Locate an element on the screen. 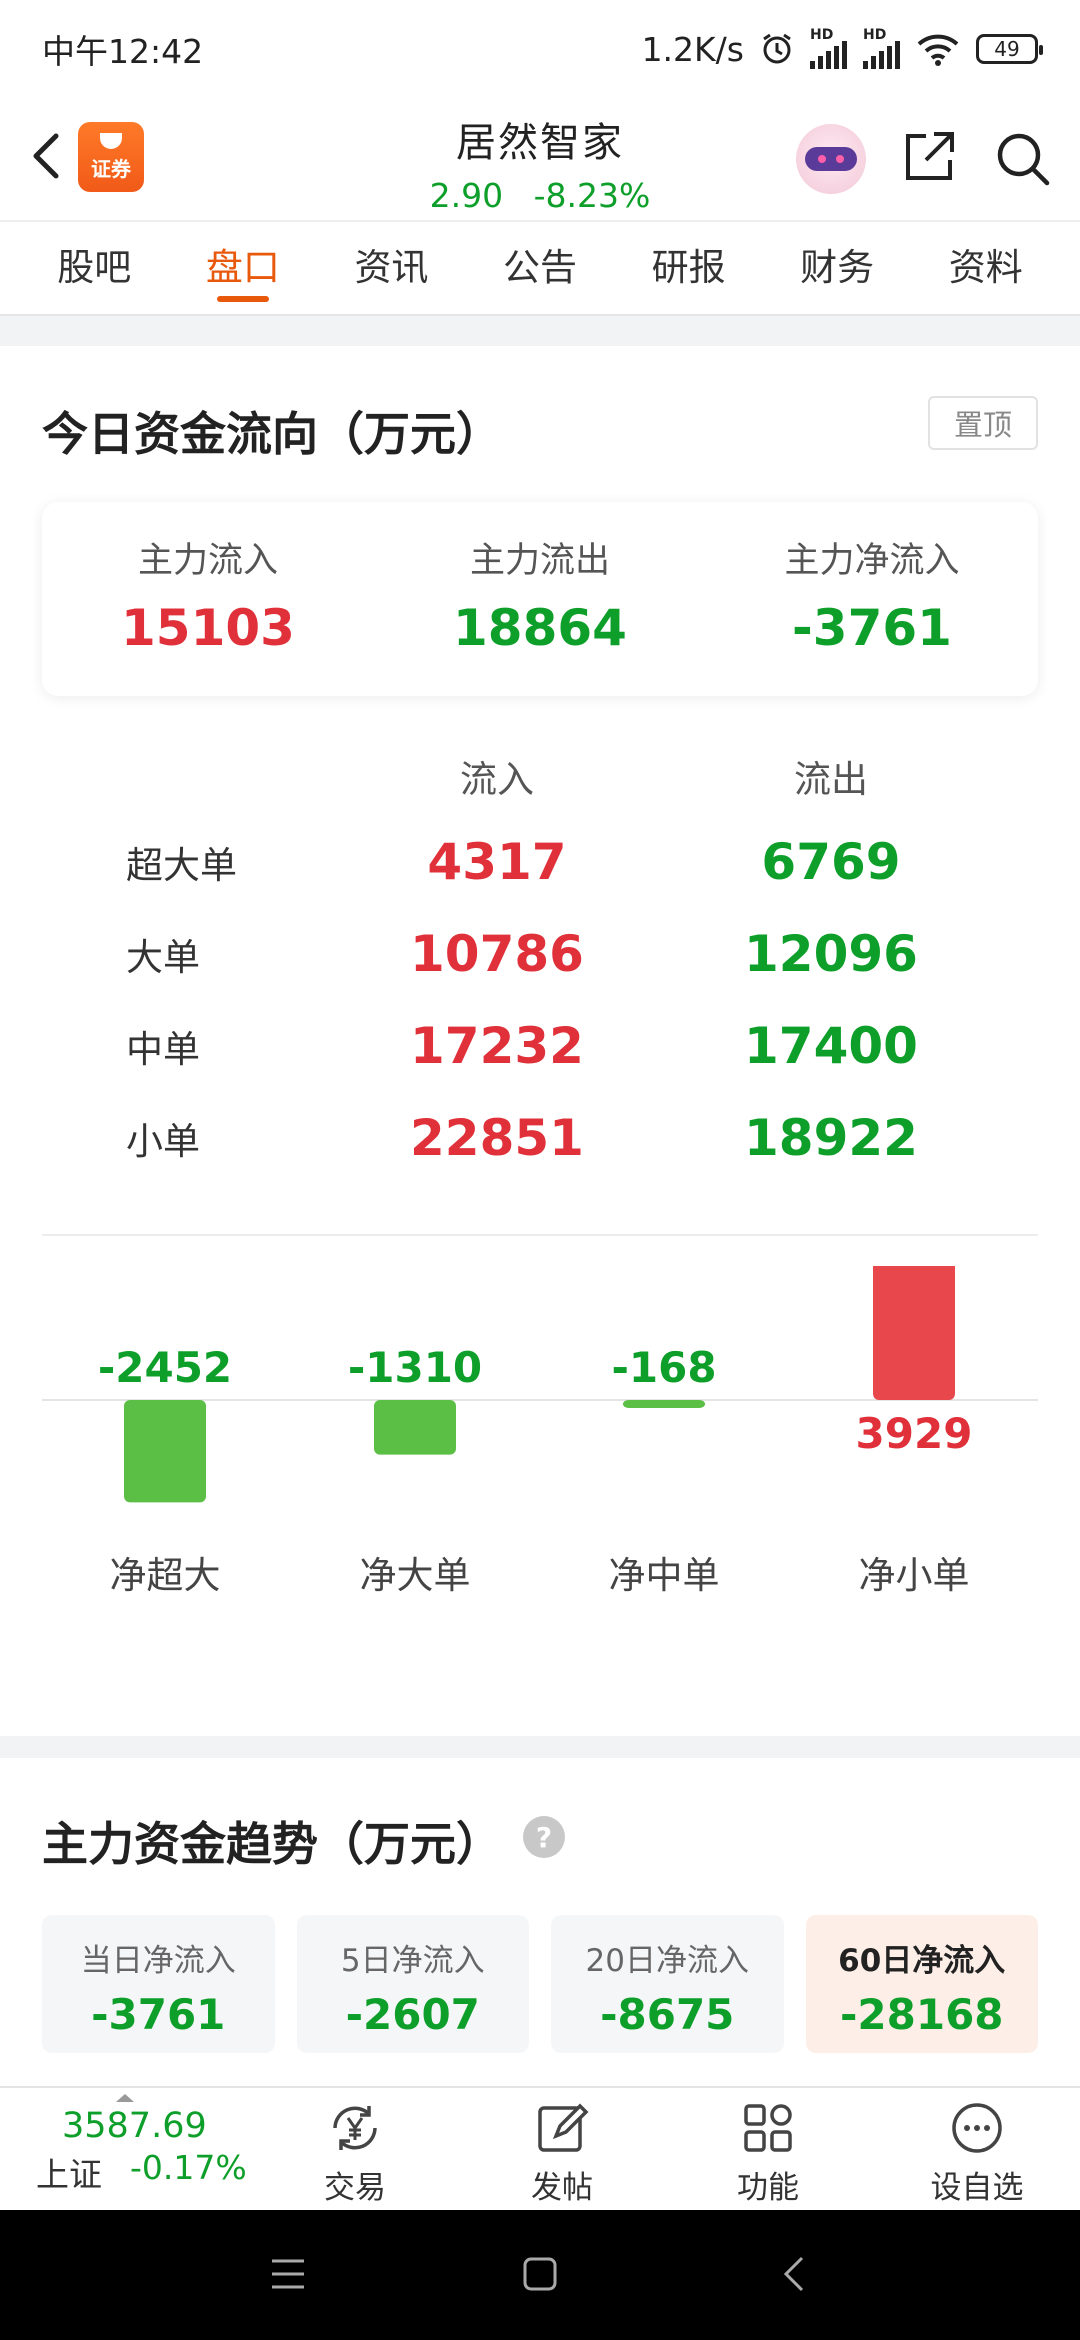  wifi-icon is located at coordinates (938, 50).